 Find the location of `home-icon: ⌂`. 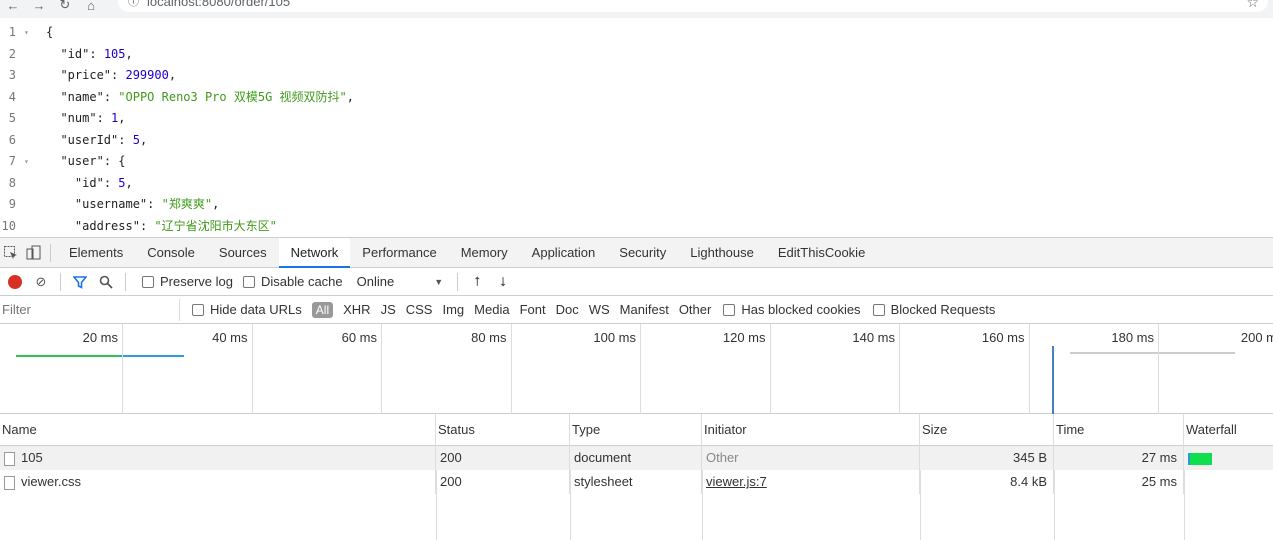

home-icon: ⌂ is located at coordinates (91, 7).